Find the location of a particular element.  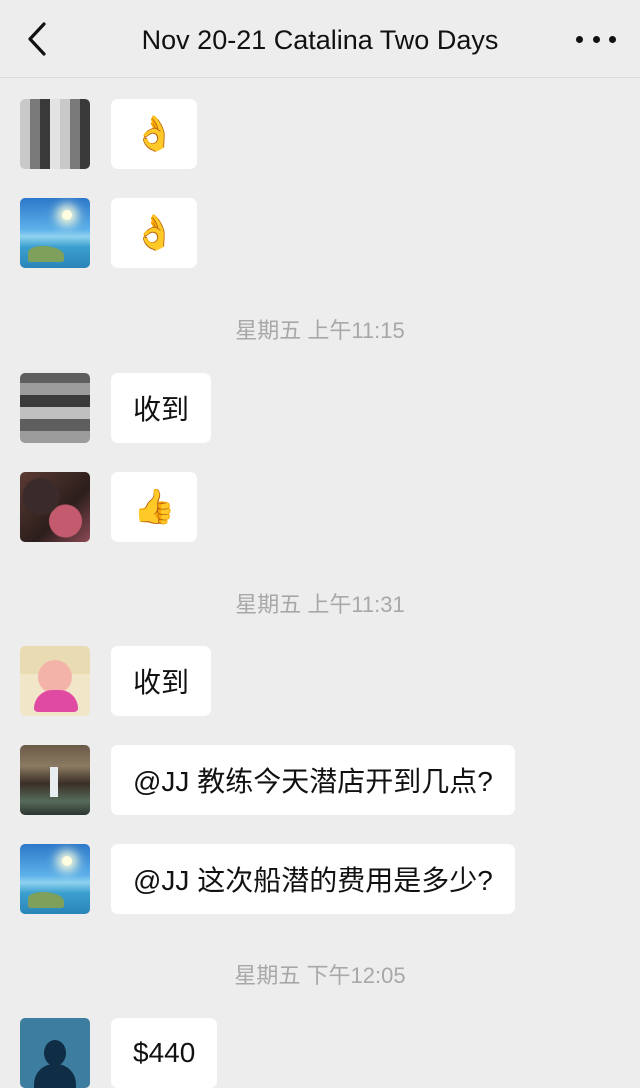

back-button is located at coordinates (38, 39).